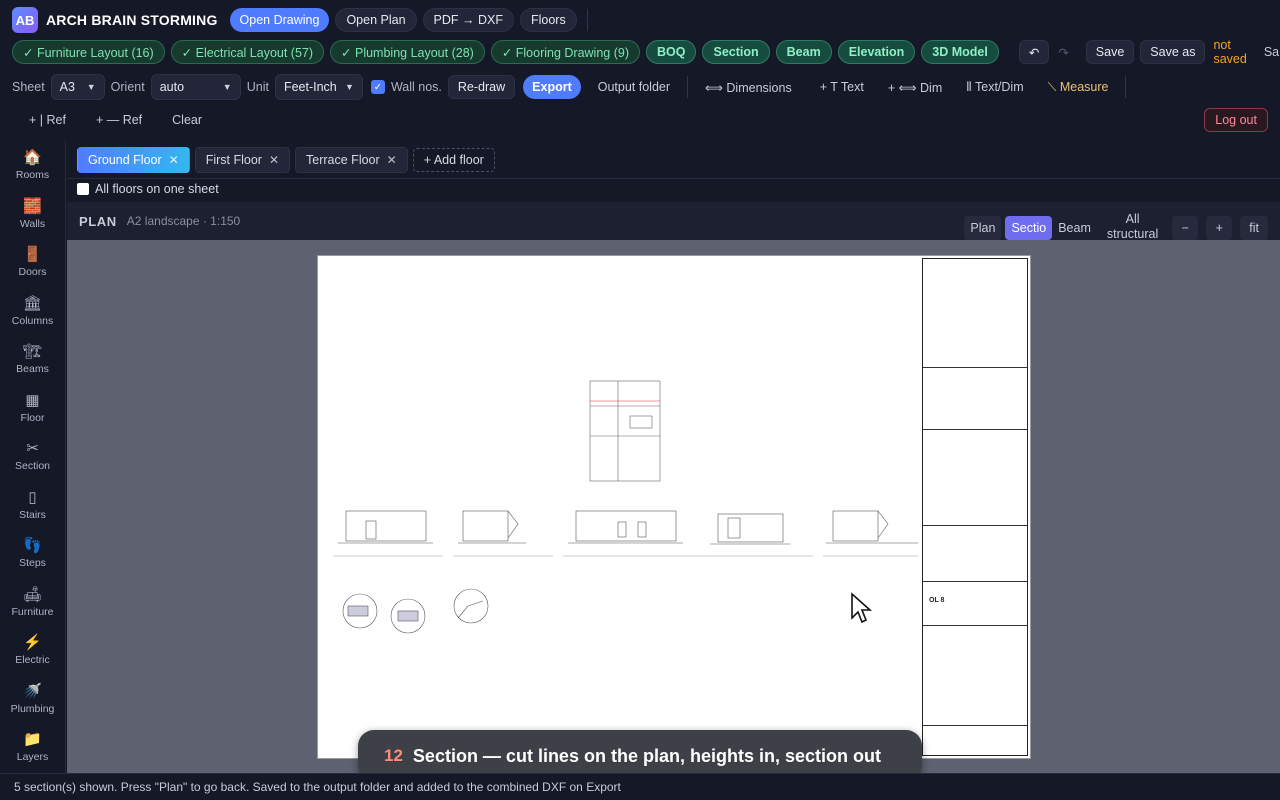  What do you see at coordinates (1236, 120) in the screenshot?
I see `logout-button: Log out` at bounding box center [1236, 120].